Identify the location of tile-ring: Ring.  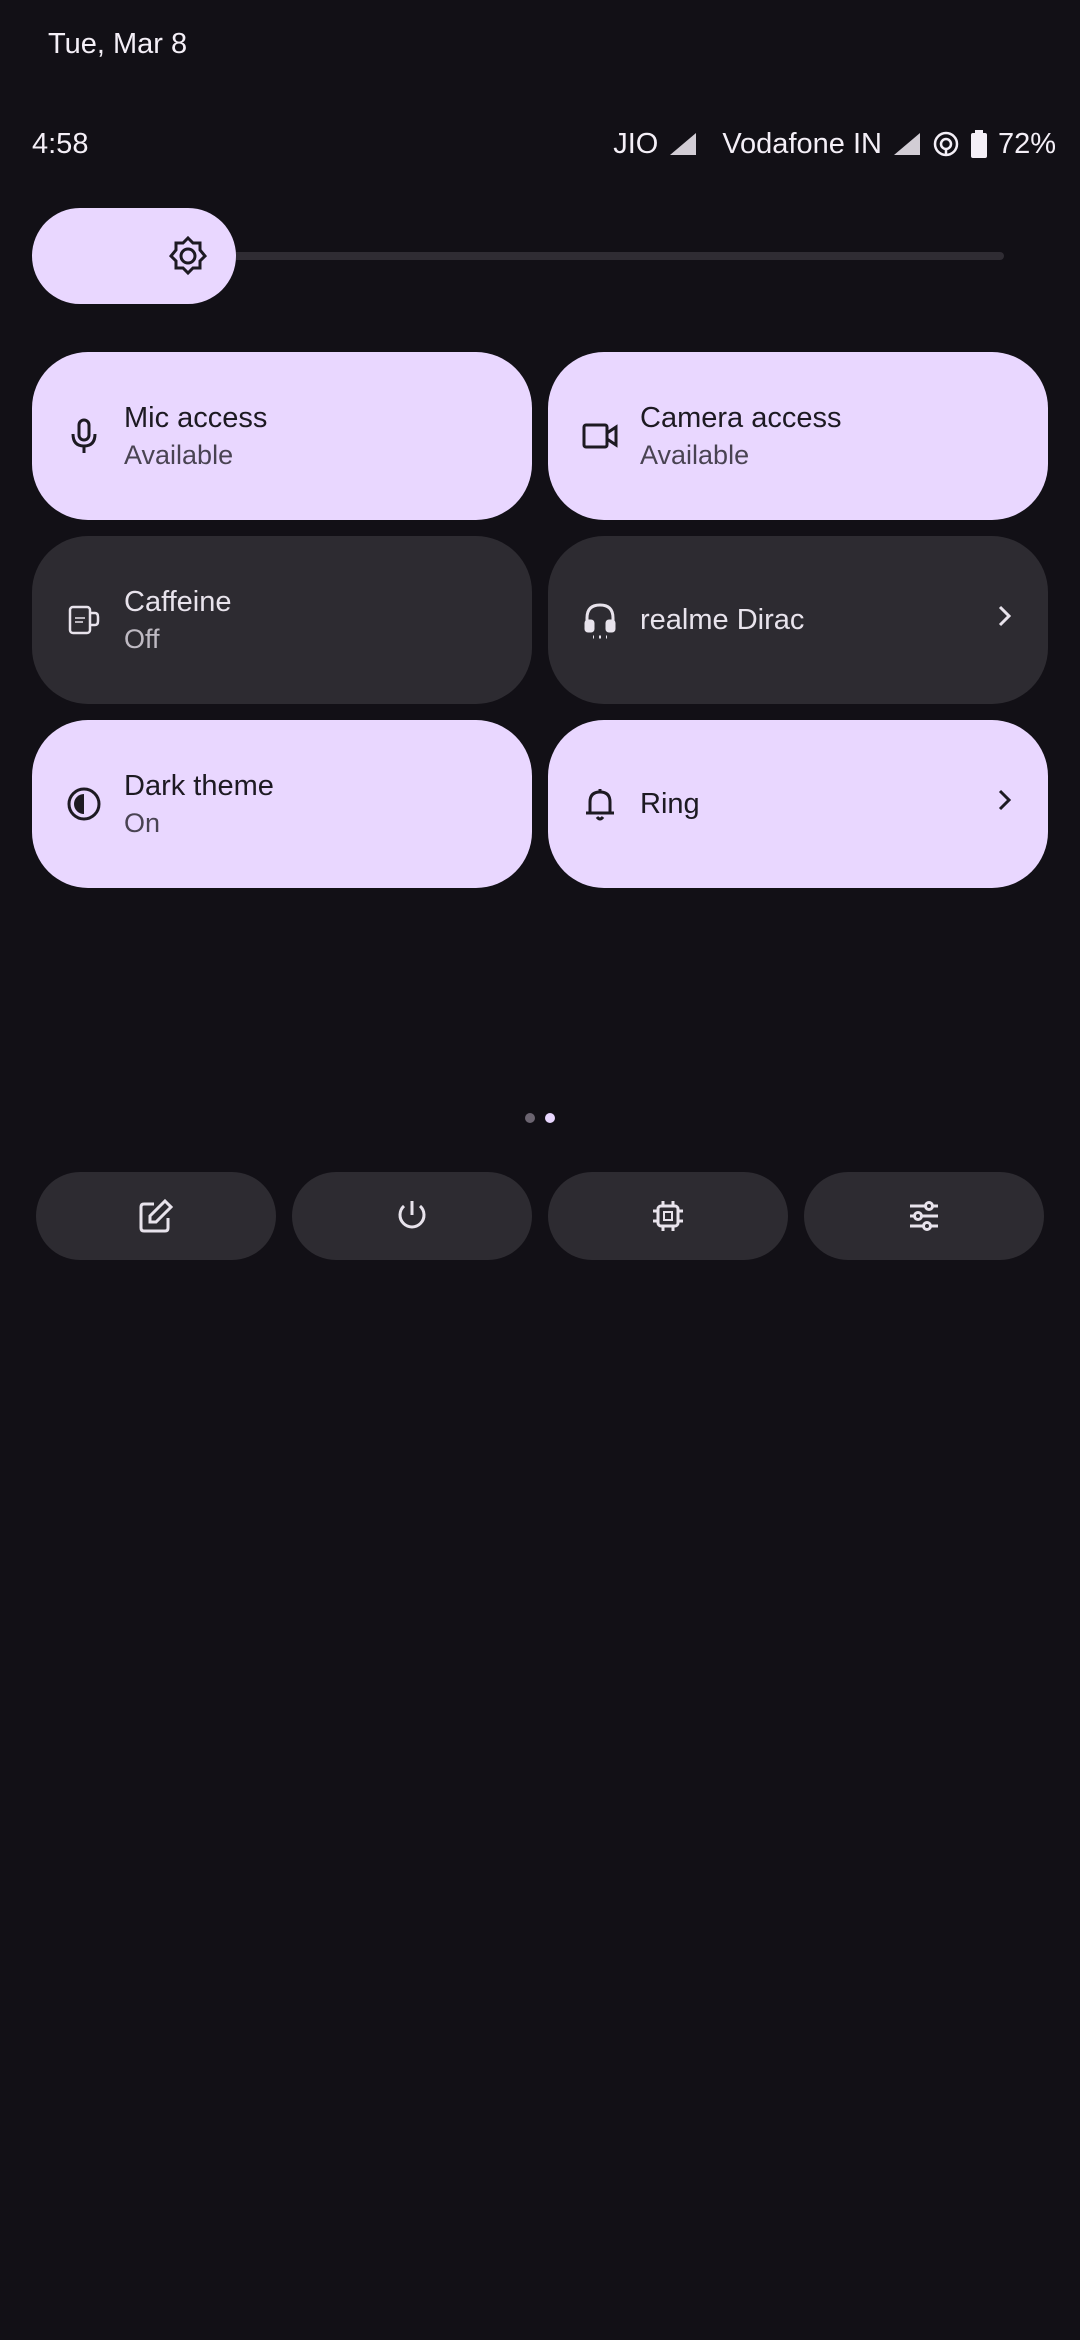
(798, 804).